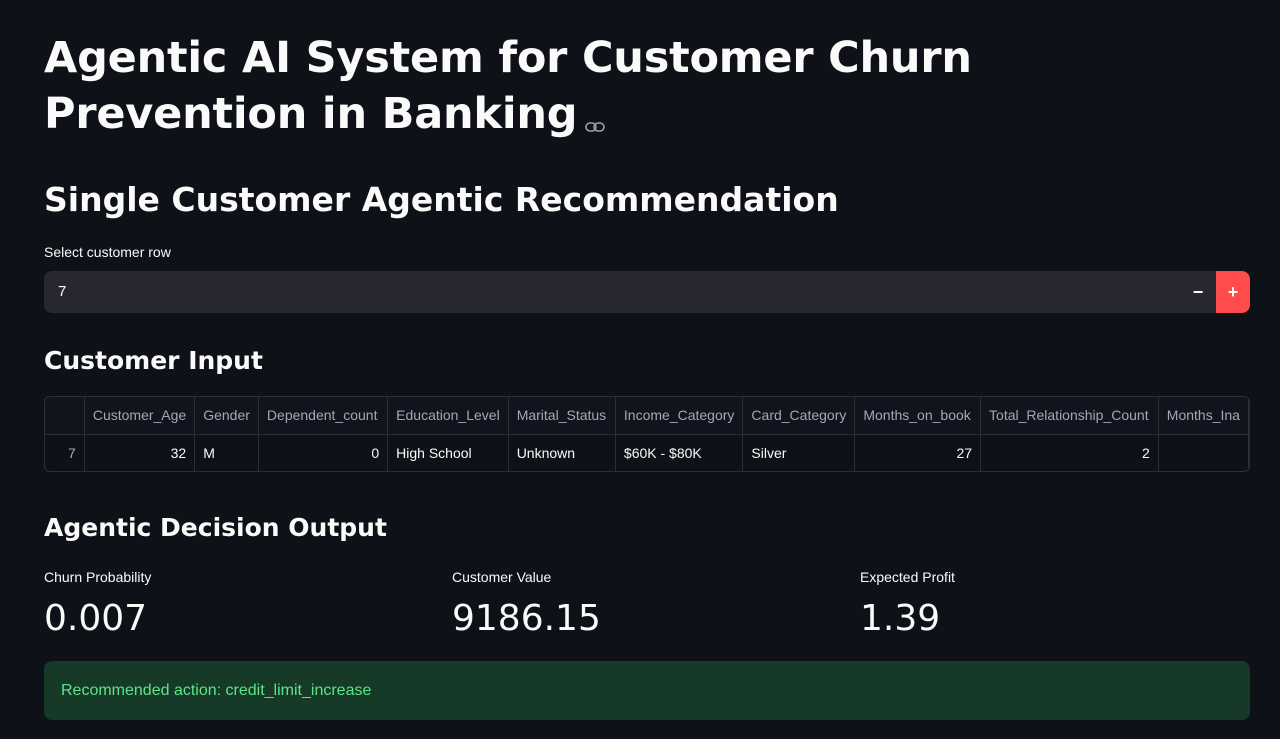 The height and width of the screenshot is (739, 1280). What do you see at coordinates (595, 119) in the screenshot?
I see `link-icon` at bounding box center [595, 119].